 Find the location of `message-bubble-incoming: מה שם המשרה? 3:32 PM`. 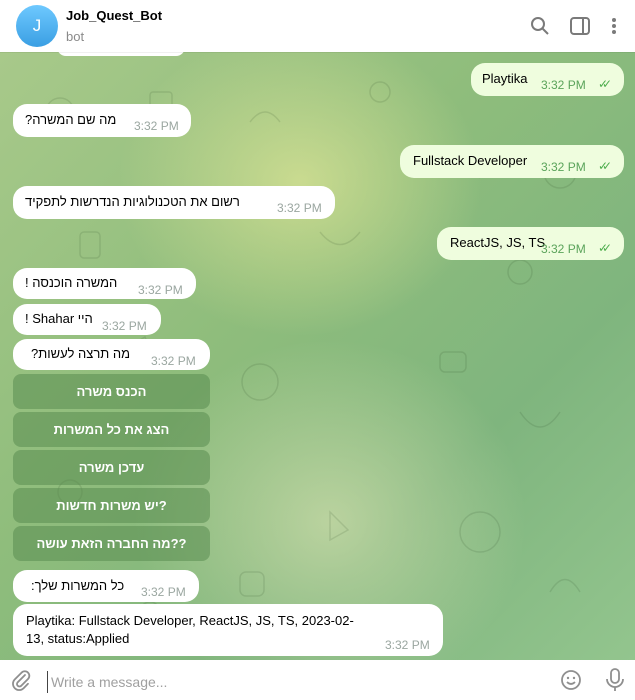

message-bubble-incoming: מה שם המשרה? 3:32 PM is located at coordinates (102, 120).